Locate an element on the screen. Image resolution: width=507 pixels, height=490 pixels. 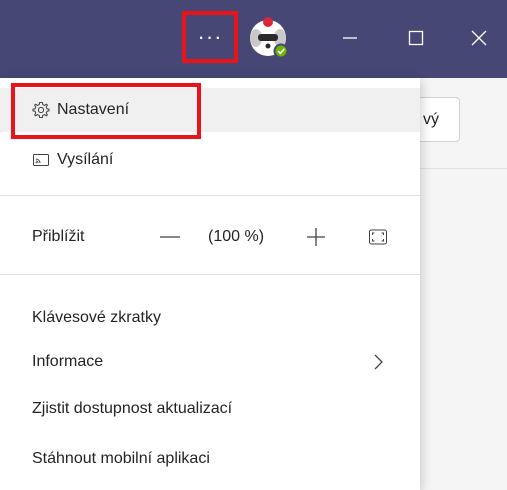
presence-badge is located at coordinates (281, 51).